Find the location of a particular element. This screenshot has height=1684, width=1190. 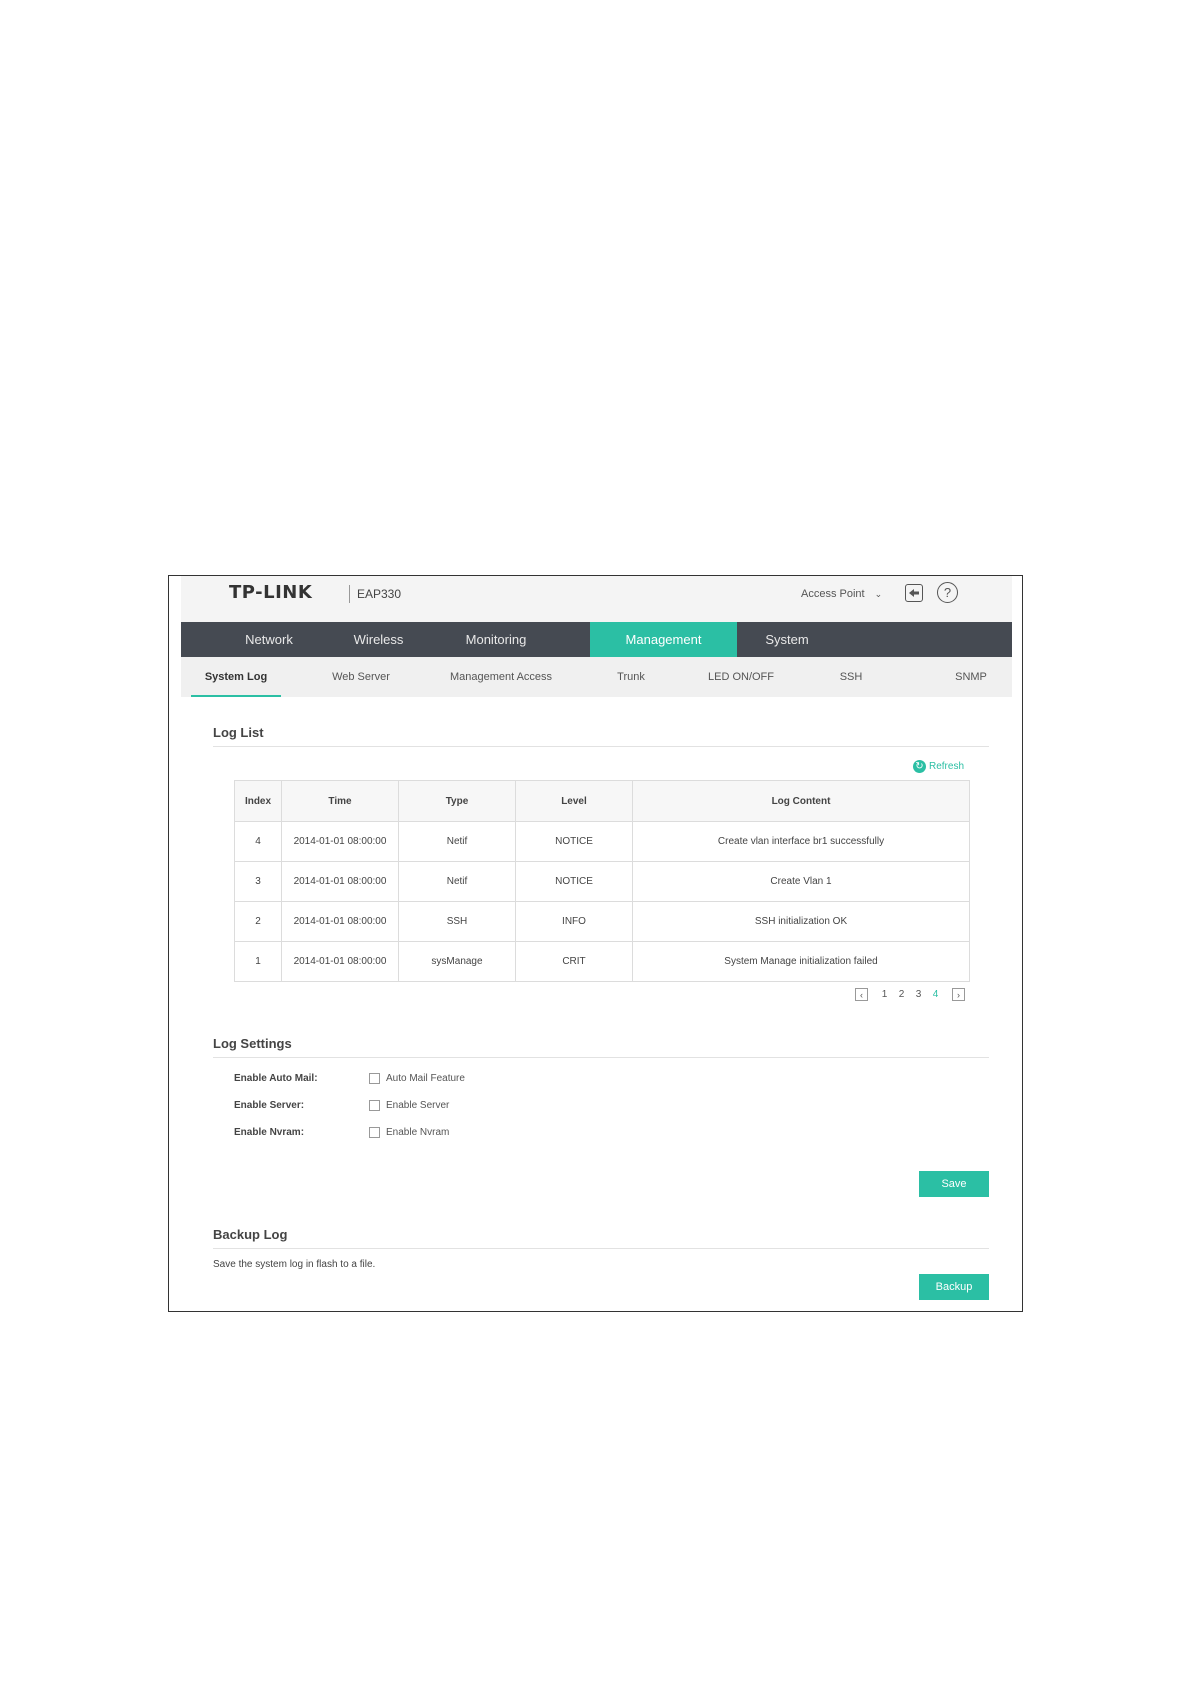

page-2: 2 is located at coordinates (901, 994).